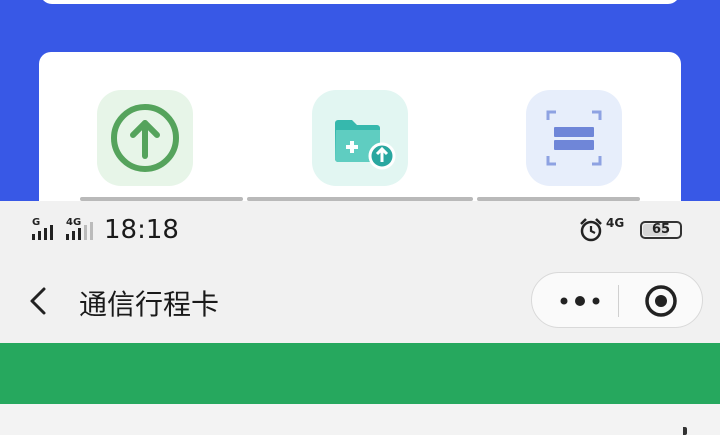  Describe the element at coordinates (580, 301) in the screenshot. I see `more-dots-icon` at that location.